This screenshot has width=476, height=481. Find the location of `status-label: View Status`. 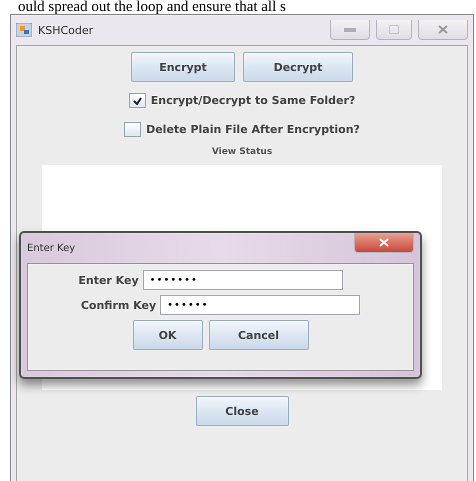

status-label: View Status is located at coordinates (242, 152).